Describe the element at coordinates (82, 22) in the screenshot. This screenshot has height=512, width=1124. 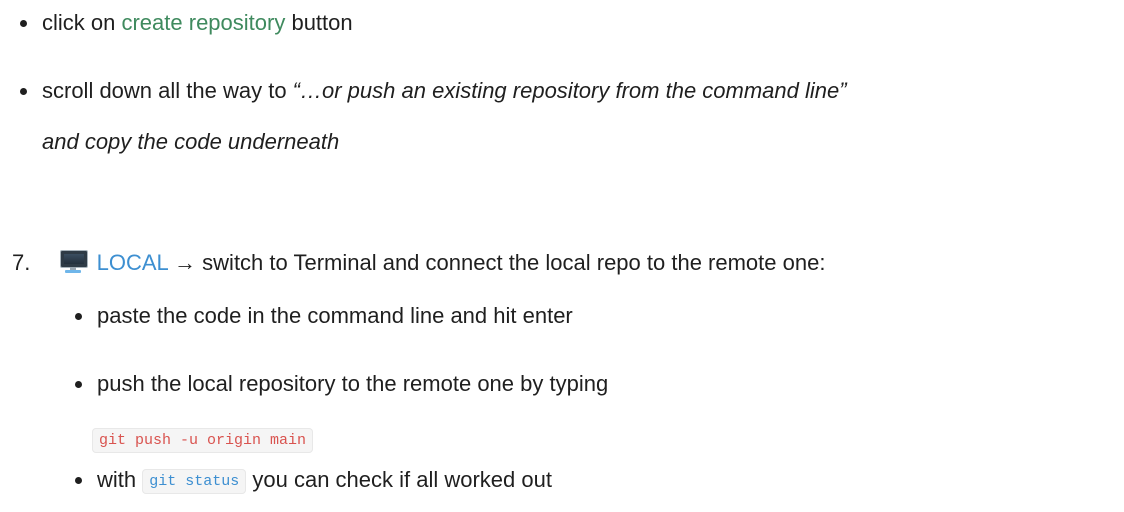
I see `bullet1-prefix: click on` at that location.